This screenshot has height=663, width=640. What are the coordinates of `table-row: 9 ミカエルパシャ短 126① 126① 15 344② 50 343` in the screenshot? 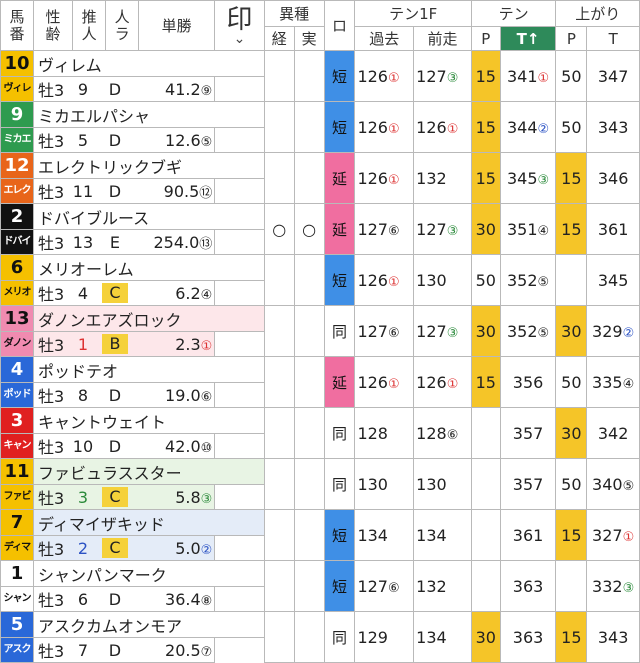 It's located at (320, 127).